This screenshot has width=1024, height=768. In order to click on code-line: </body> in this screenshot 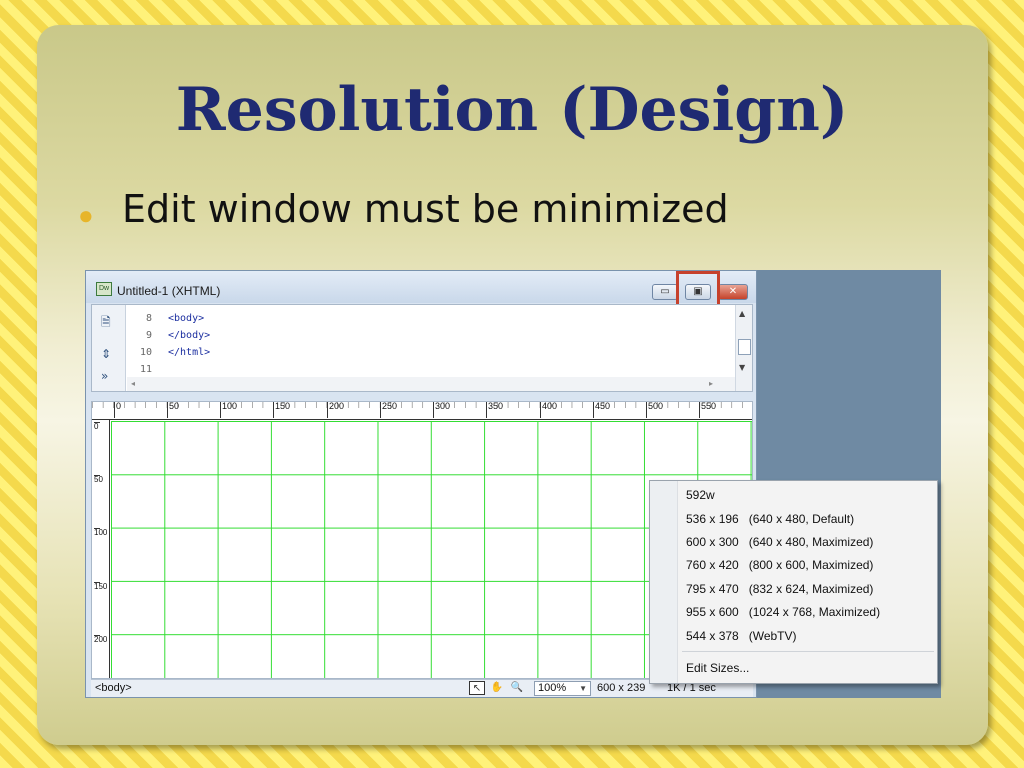, I will do `click(189, 335)`.